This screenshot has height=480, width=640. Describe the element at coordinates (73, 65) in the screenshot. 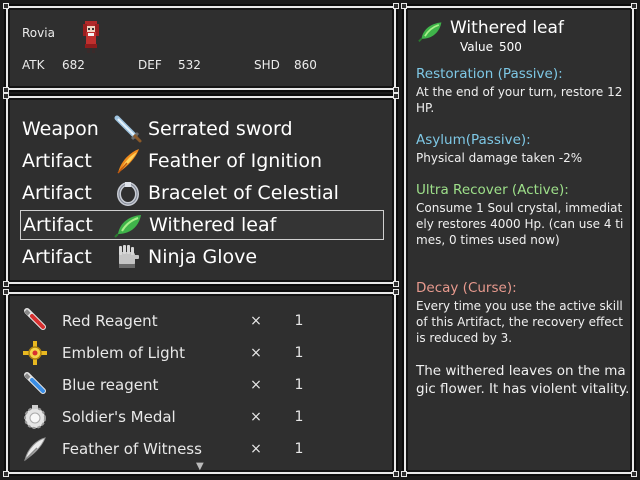

I see `stat-value: 682` at that location.